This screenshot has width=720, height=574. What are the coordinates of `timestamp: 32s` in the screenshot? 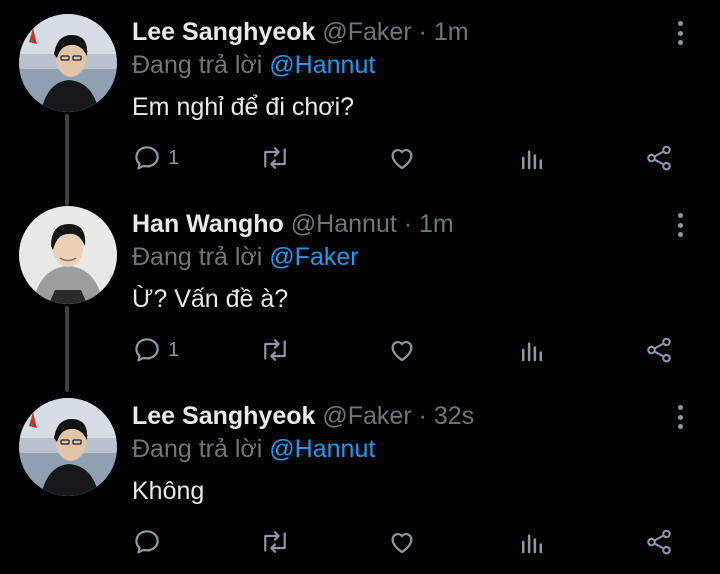 It's located at (454, 416).